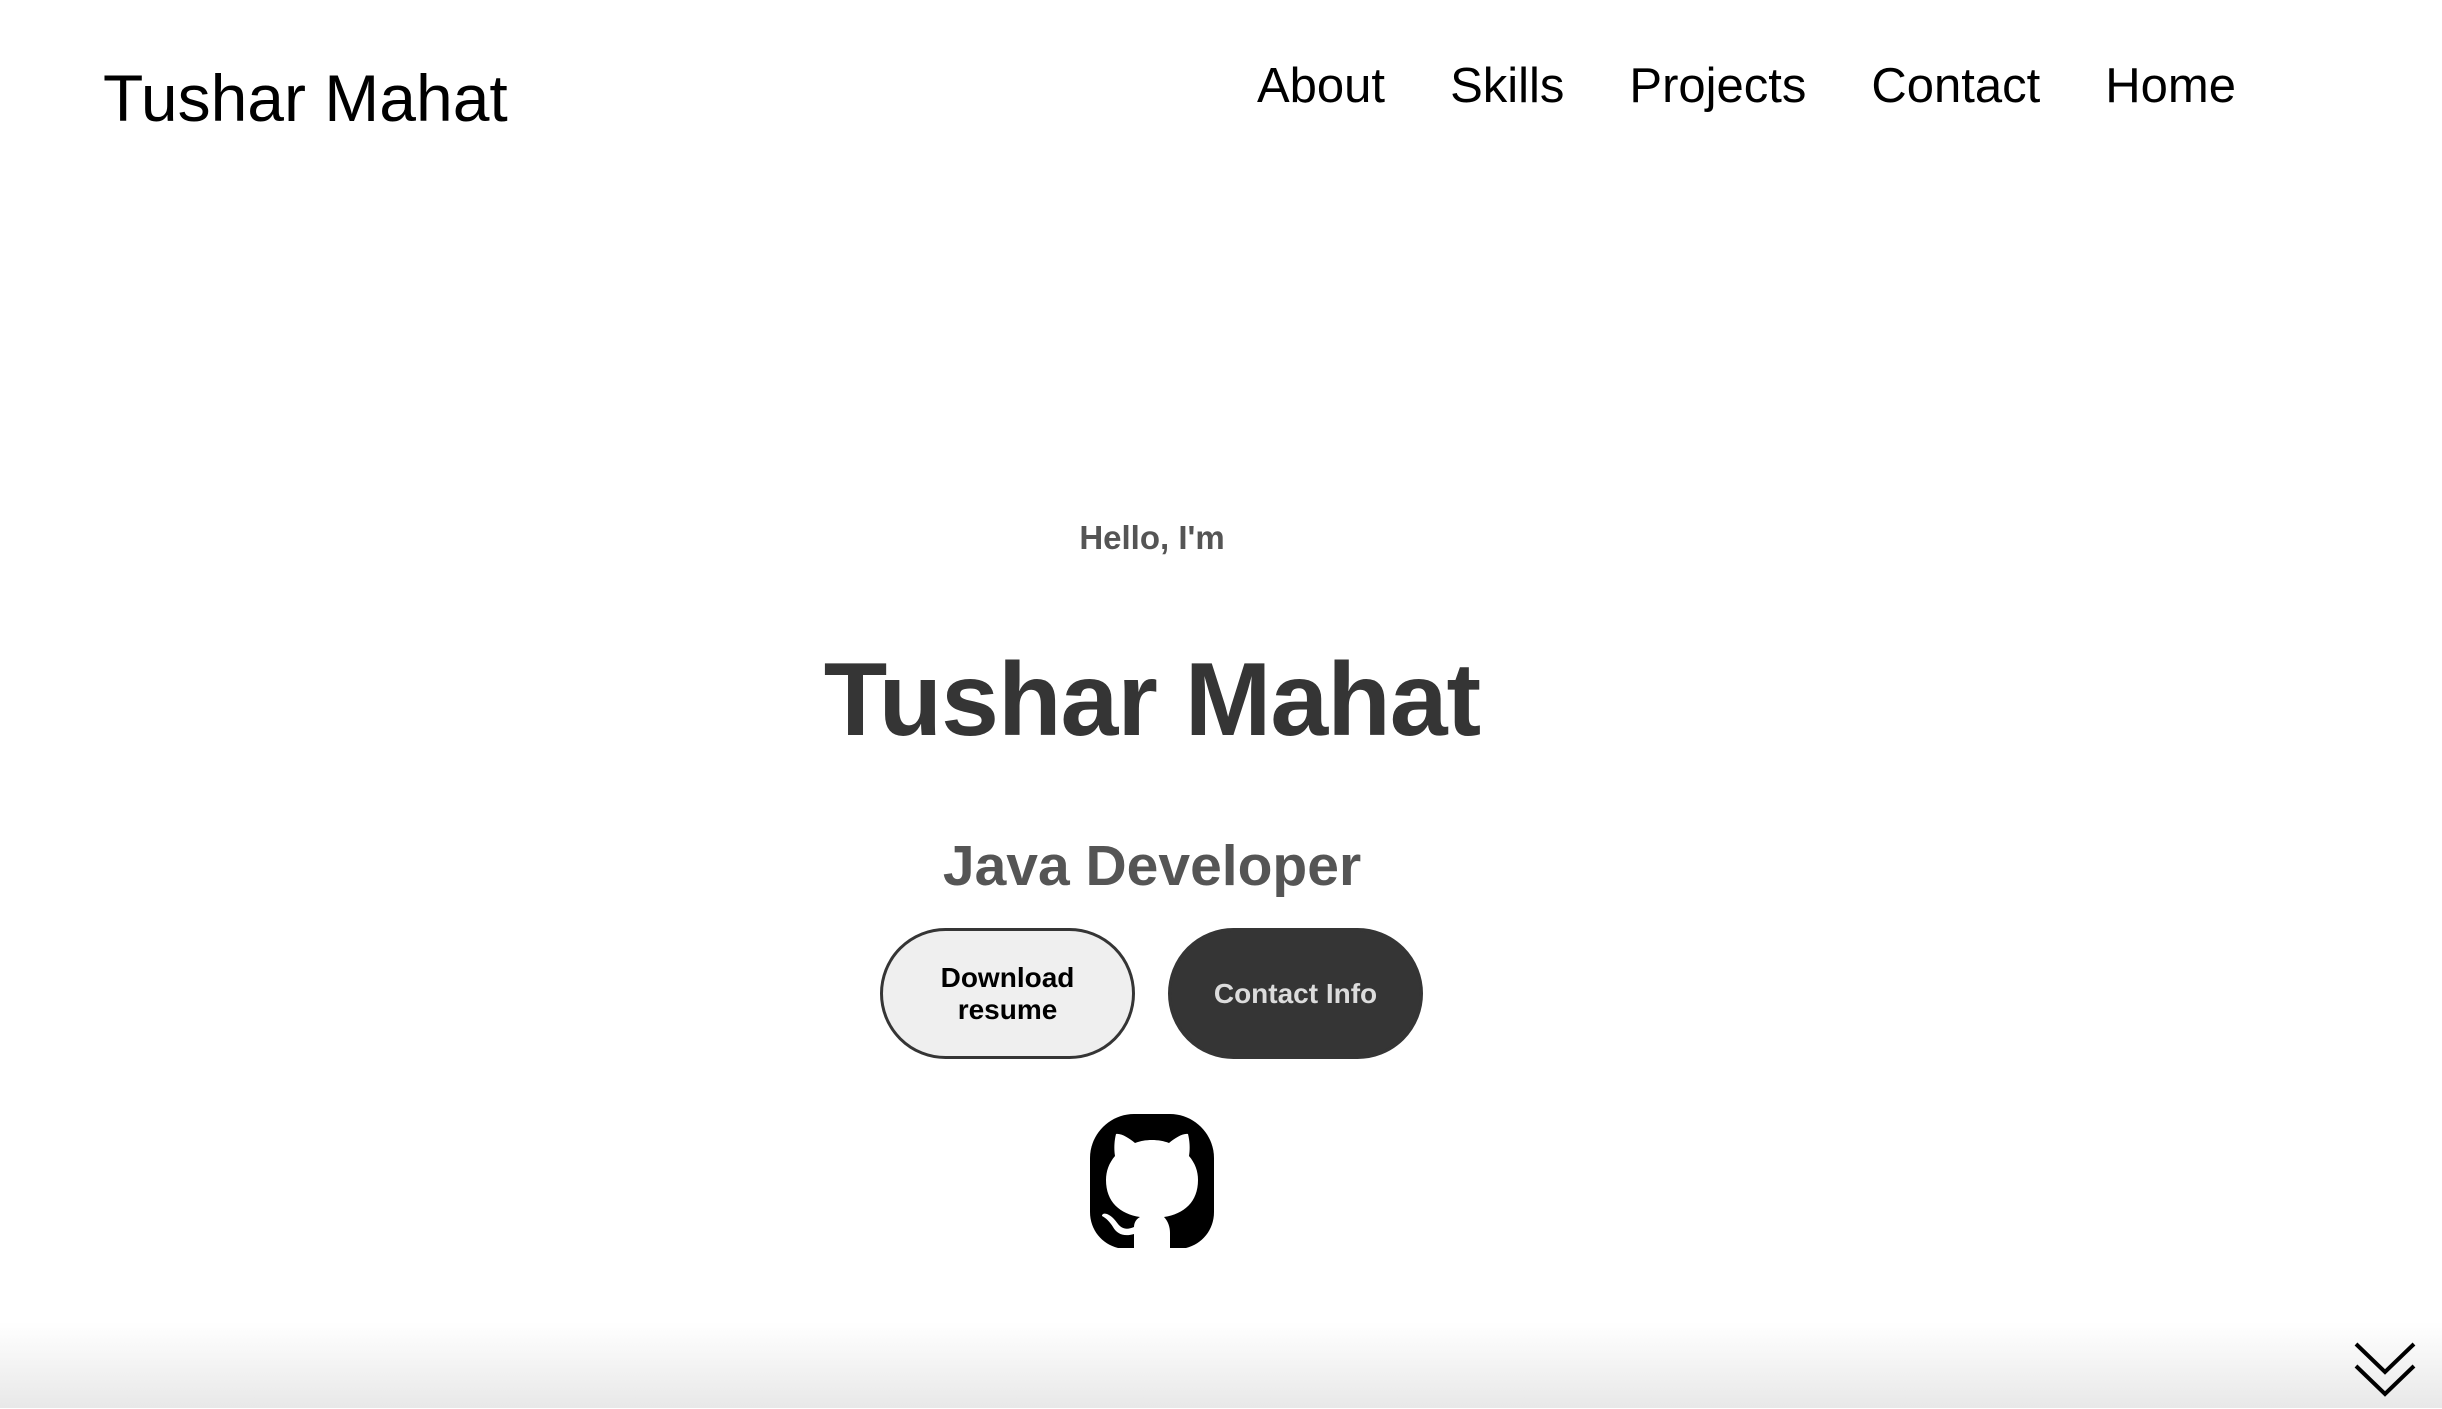 The width and height of the screenshot is (2442, 1409). I want to click on hero-greeting: Hello, I'm, so click(1152, 537).